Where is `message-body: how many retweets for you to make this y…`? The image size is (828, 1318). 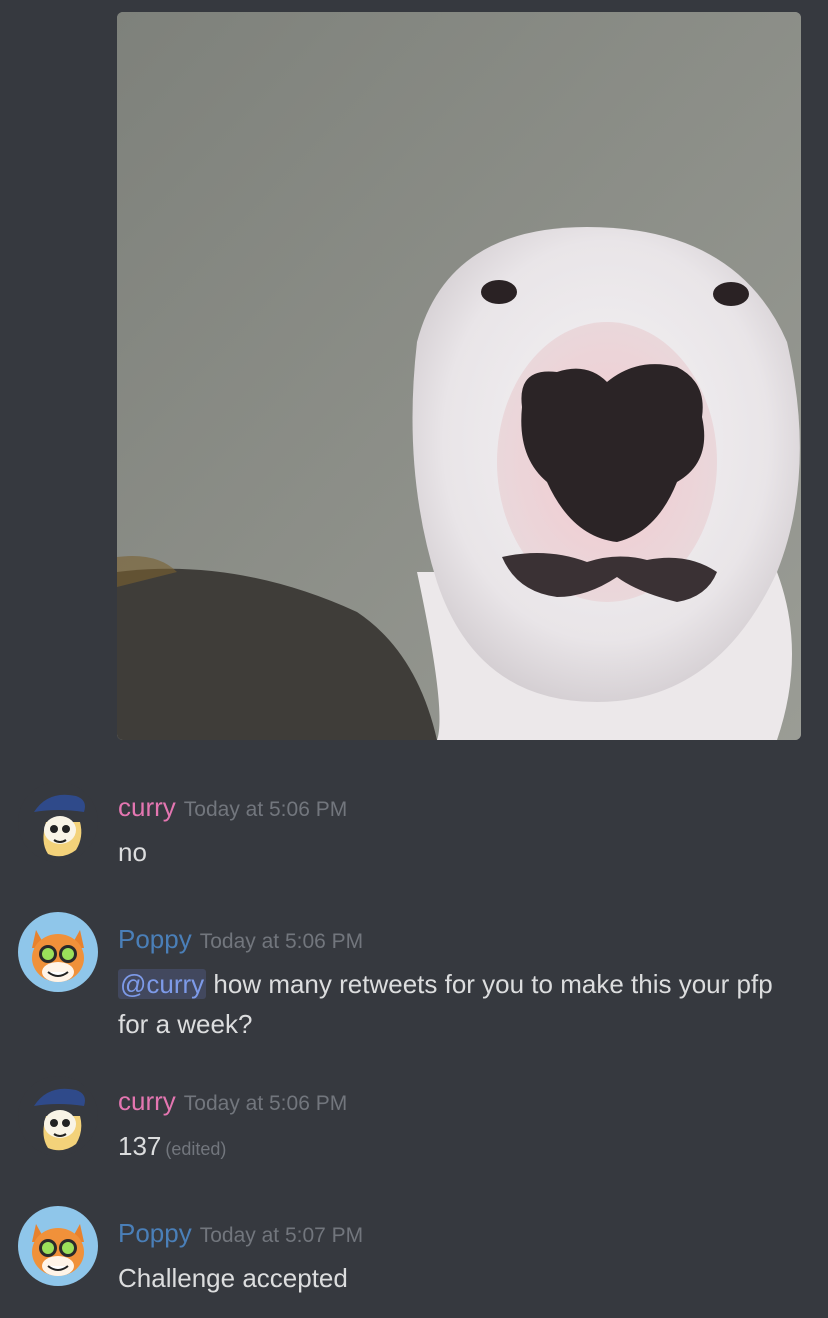 message-body: how many retweets for you to make this y… is located at coordinates (445, 1004).